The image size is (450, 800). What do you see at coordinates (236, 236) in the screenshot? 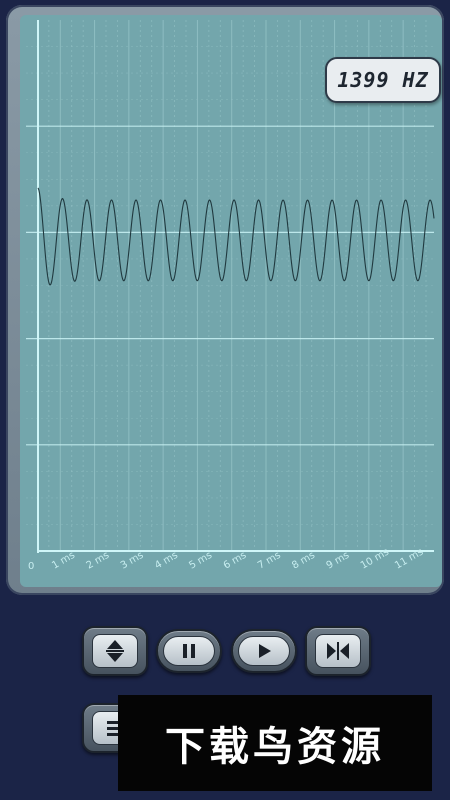
I see `waveform-trace` at bounding box center [236, 236].